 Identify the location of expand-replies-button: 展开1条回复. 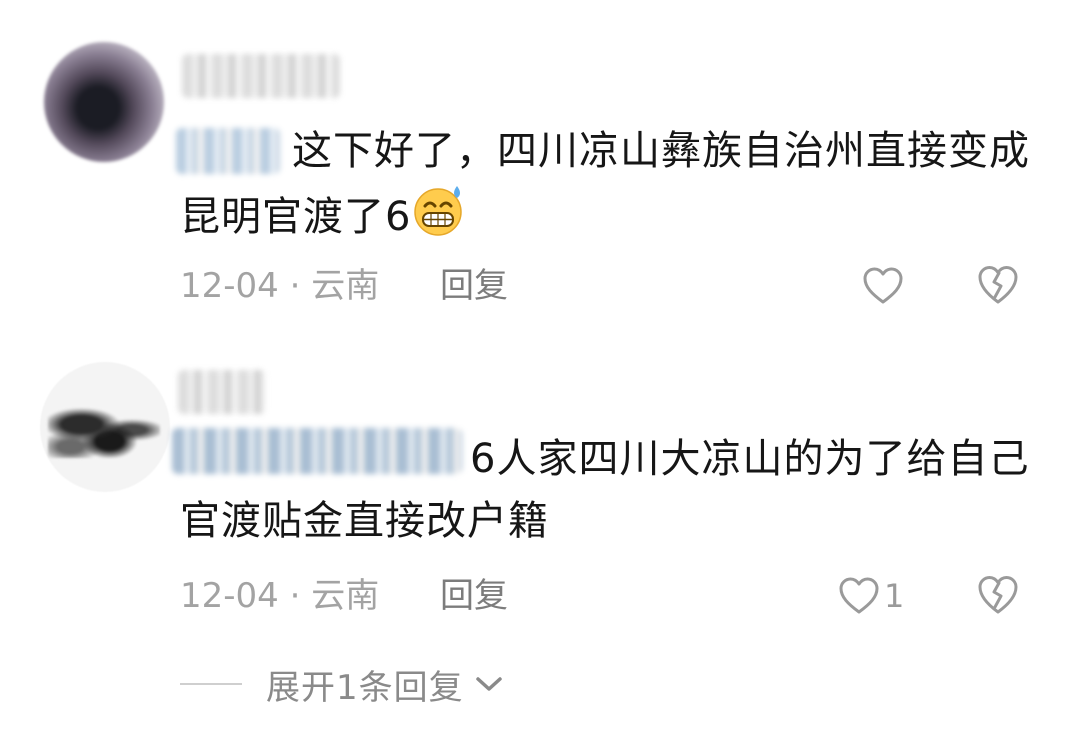
(342, 685).